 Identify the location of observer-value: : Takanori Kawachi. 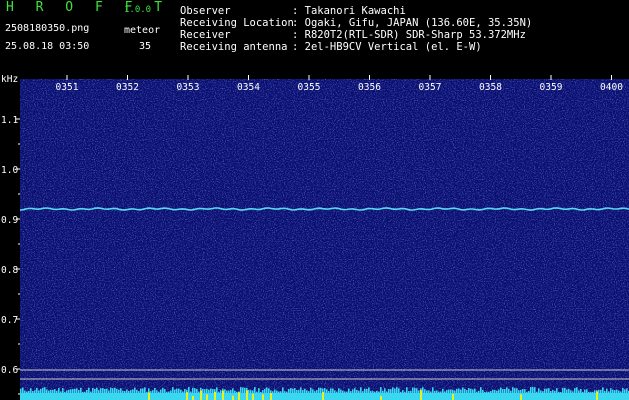
(349, 11).